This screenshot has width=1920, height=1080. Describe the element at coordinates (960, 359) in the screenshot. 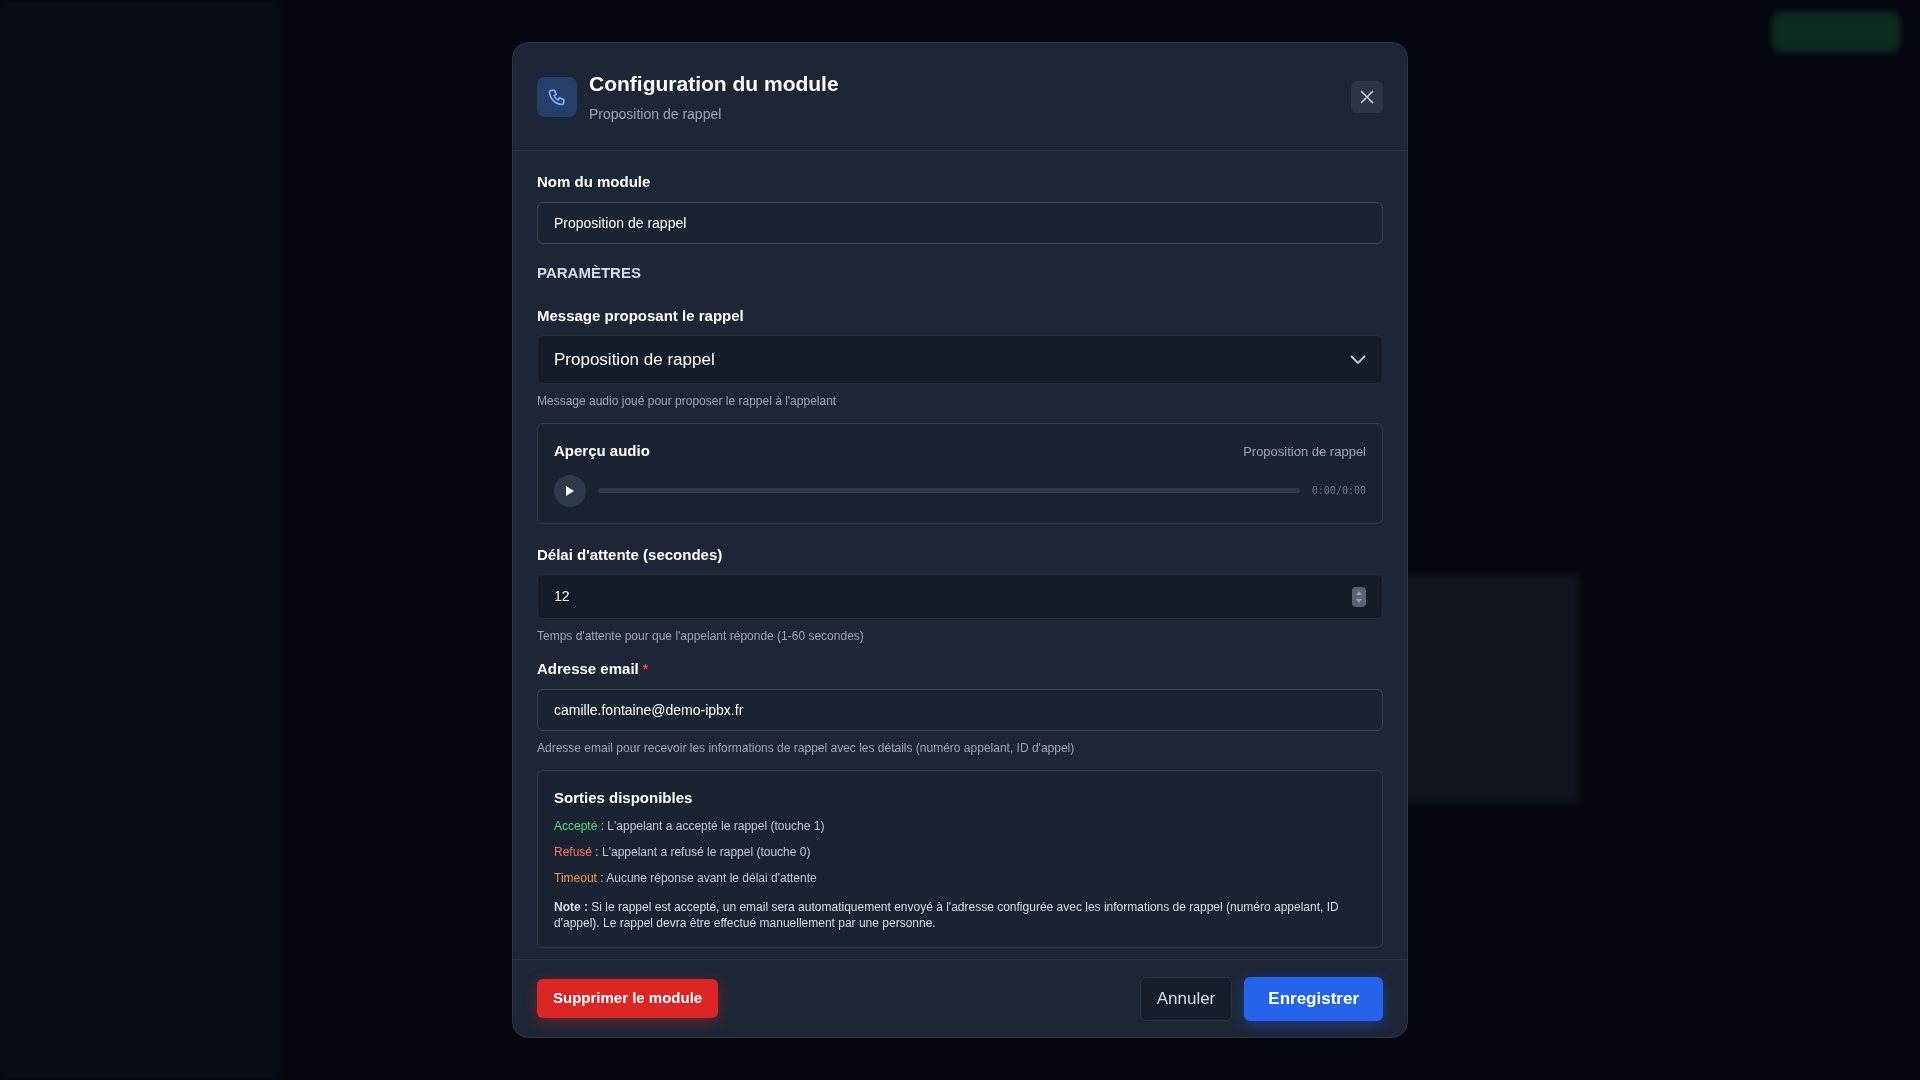

I see `dropdown: Proposition de rappel` at that location.